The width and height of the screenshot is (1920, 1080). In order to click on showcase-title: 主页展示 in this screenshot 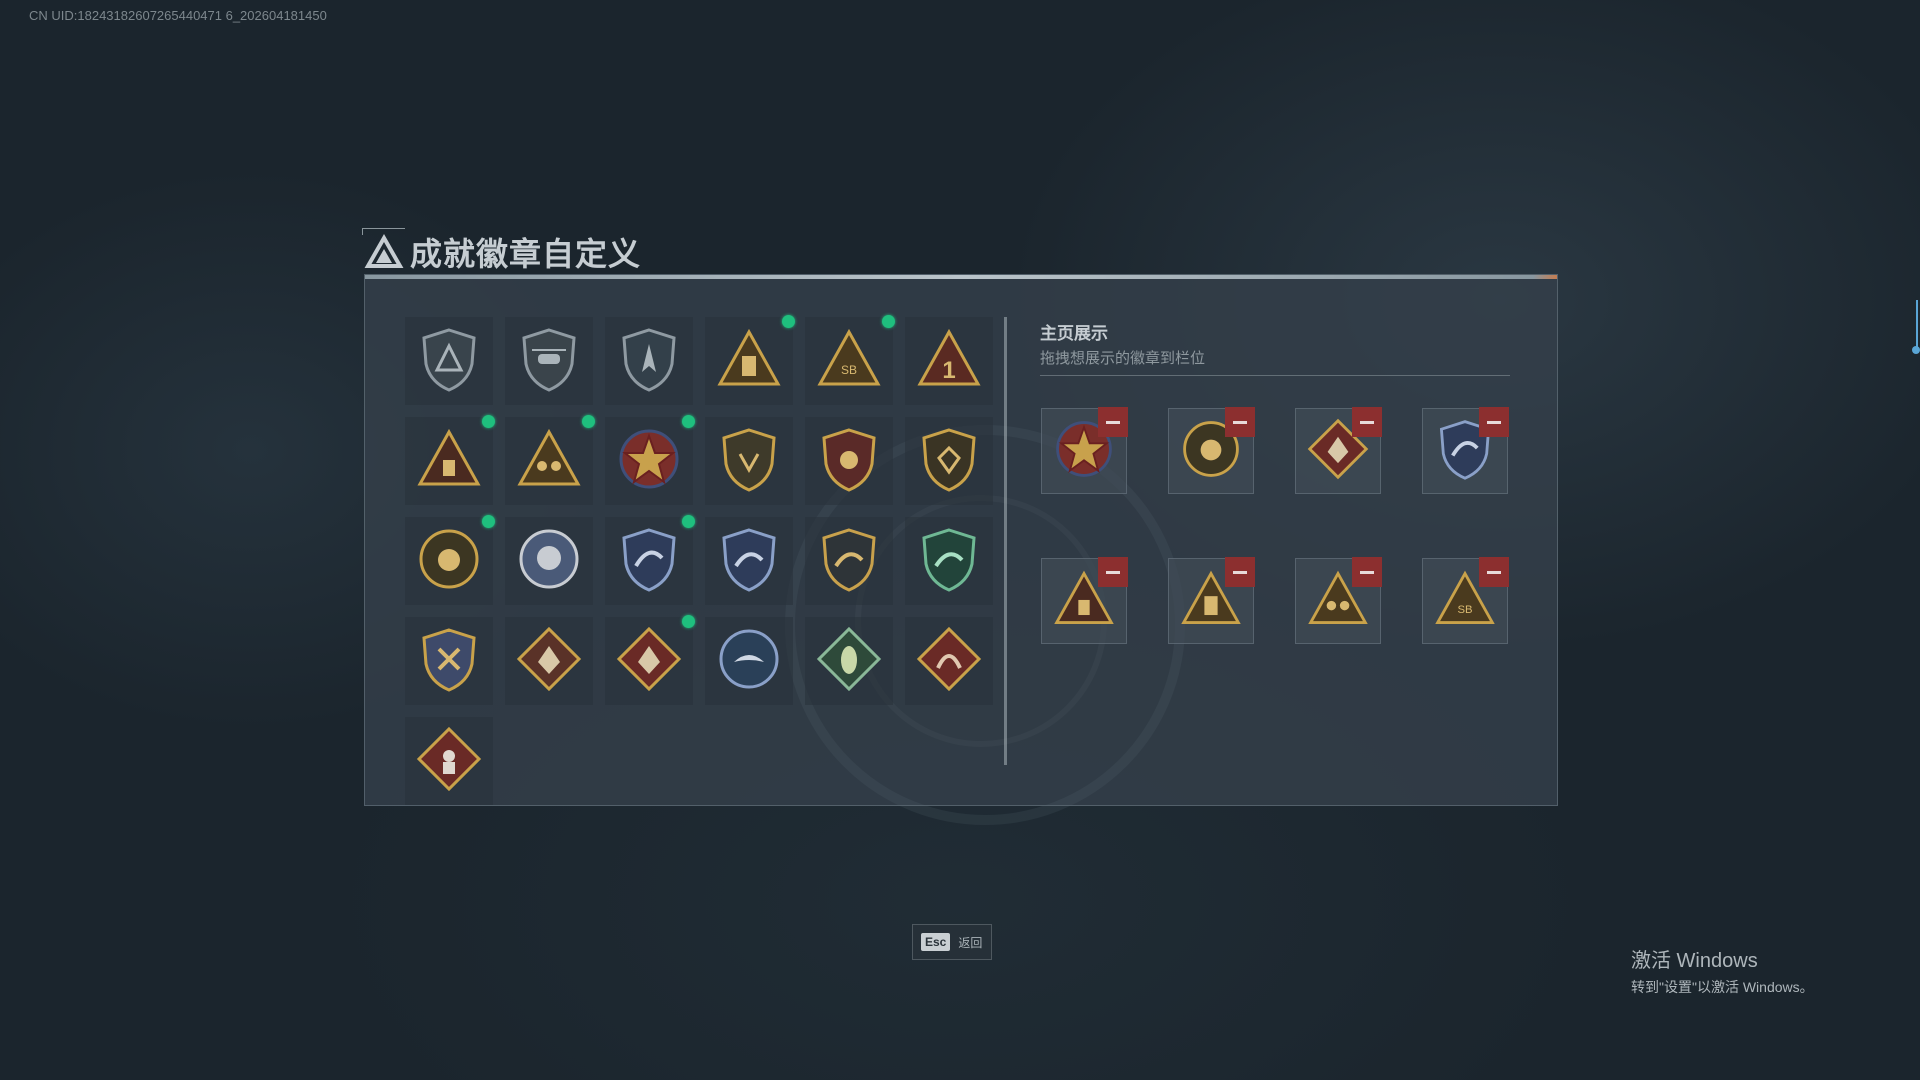, I will do `click(1074, 333)`.